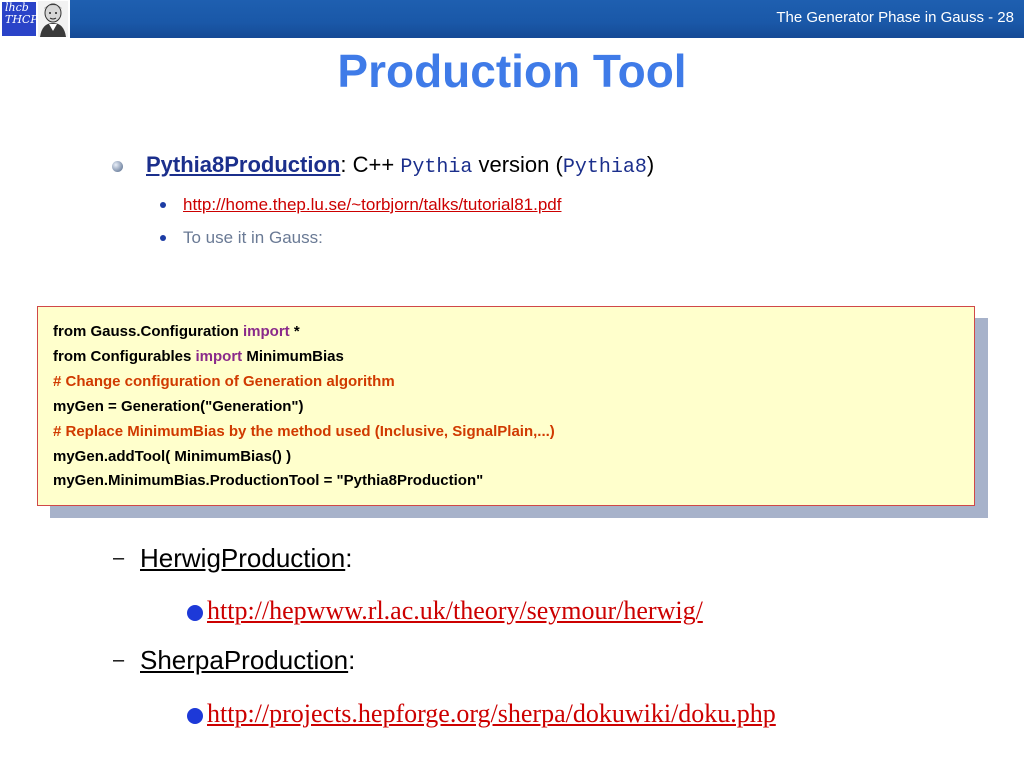  Describe the element at coordinates (243, 164) in the screenshot. I see `pythia8production-link: Pythia8Production` at that location.